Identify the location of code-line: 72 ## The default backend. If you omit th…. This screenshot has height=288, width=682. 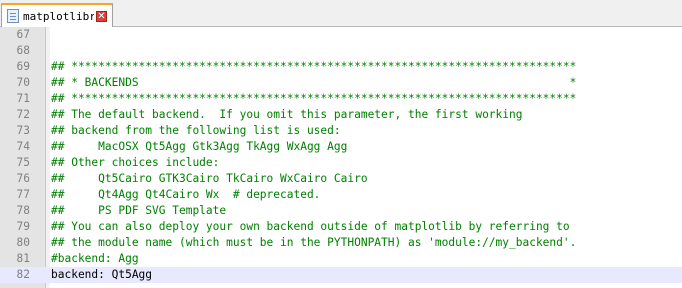
(341, 115).